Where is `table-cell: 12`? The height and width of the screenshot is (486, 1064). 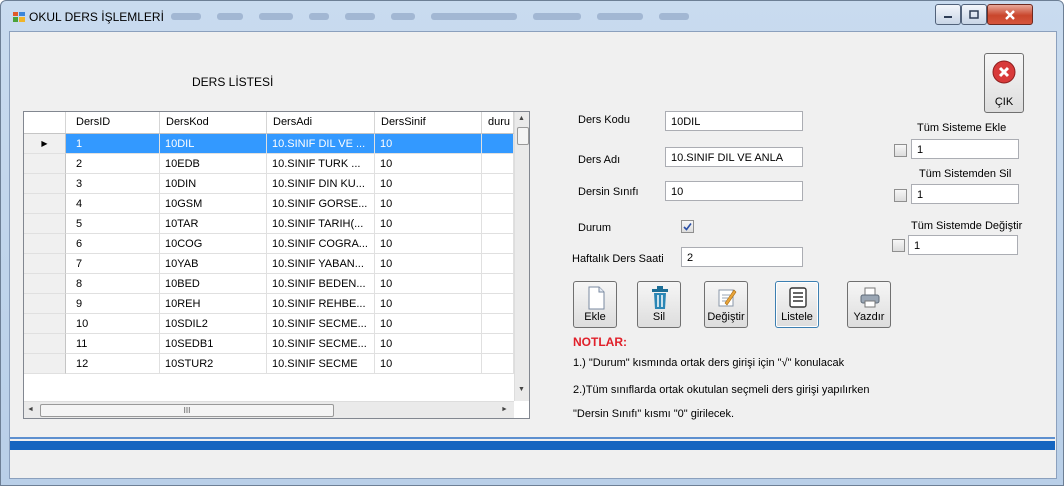
table-cell: 12 is located at coordinates (113, 364).